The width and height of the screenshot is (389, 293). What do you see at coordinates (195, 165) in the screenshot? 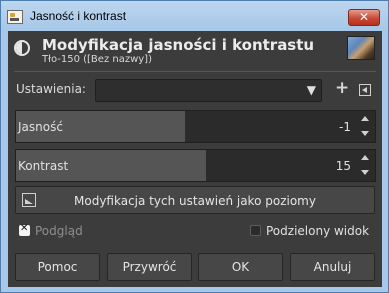
I see `contrast-slider: Kontrast 15` at bounding box center [195, 165].